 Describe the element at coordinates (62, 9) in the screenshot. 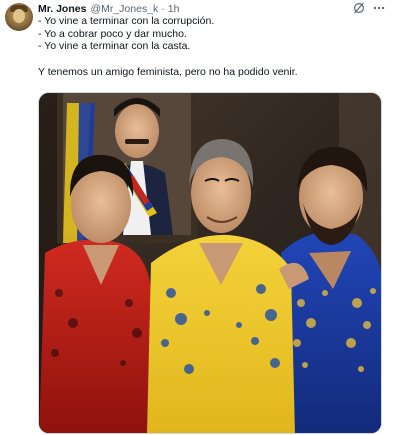

I see `author-name: Mr. Jones` at that location.